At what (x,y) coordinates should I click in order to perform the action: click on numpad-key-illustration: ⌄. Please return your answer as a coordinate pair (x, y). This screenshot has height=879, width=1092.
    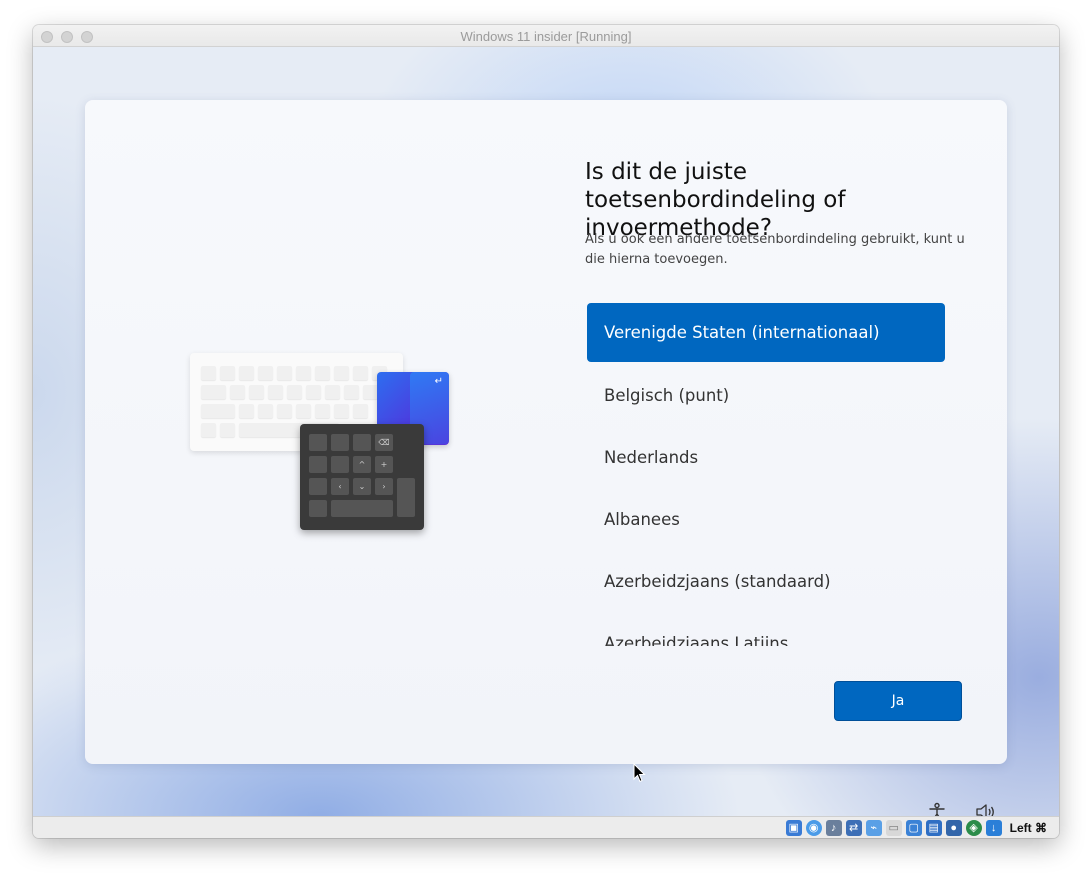
    Looking at the image, I should click on (362, 486).